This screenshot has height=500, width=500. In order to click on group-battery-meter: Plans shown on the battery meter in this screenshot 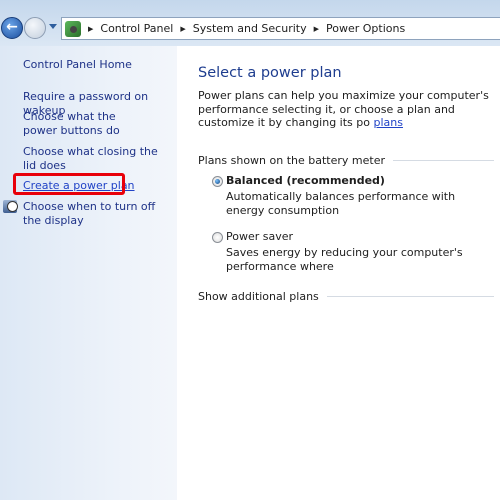, I will do `click(346, 160)`.